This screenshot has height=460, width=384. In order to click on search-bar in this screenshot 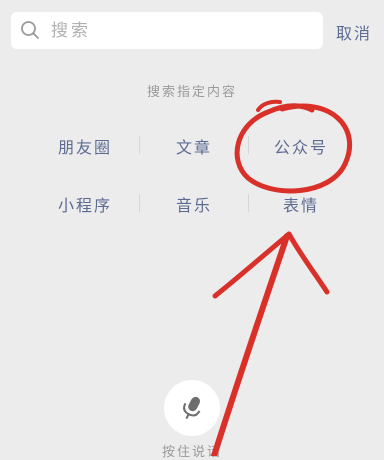, I will do `click(167, 30)`.